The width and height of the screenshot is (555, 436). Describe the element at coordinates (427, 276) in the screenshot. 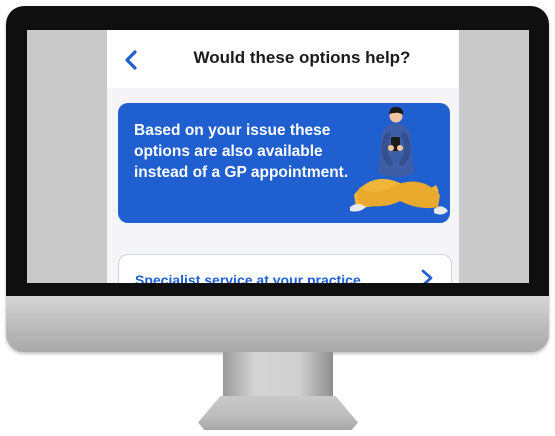

I see `chevron-right-icon` at that location.